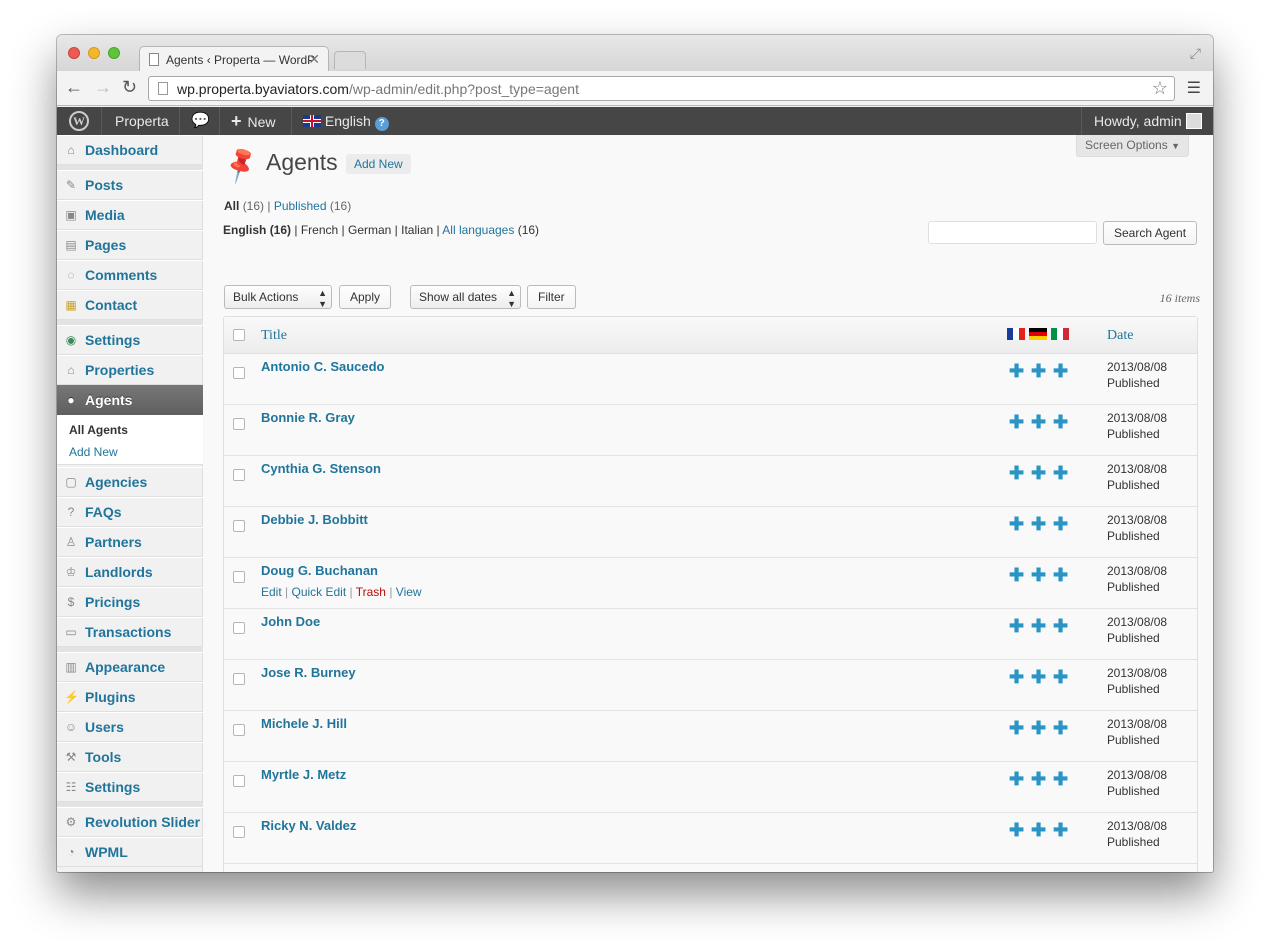  I want to click on sidebar-item-contact: ▦ Contact, so click(130, 305).